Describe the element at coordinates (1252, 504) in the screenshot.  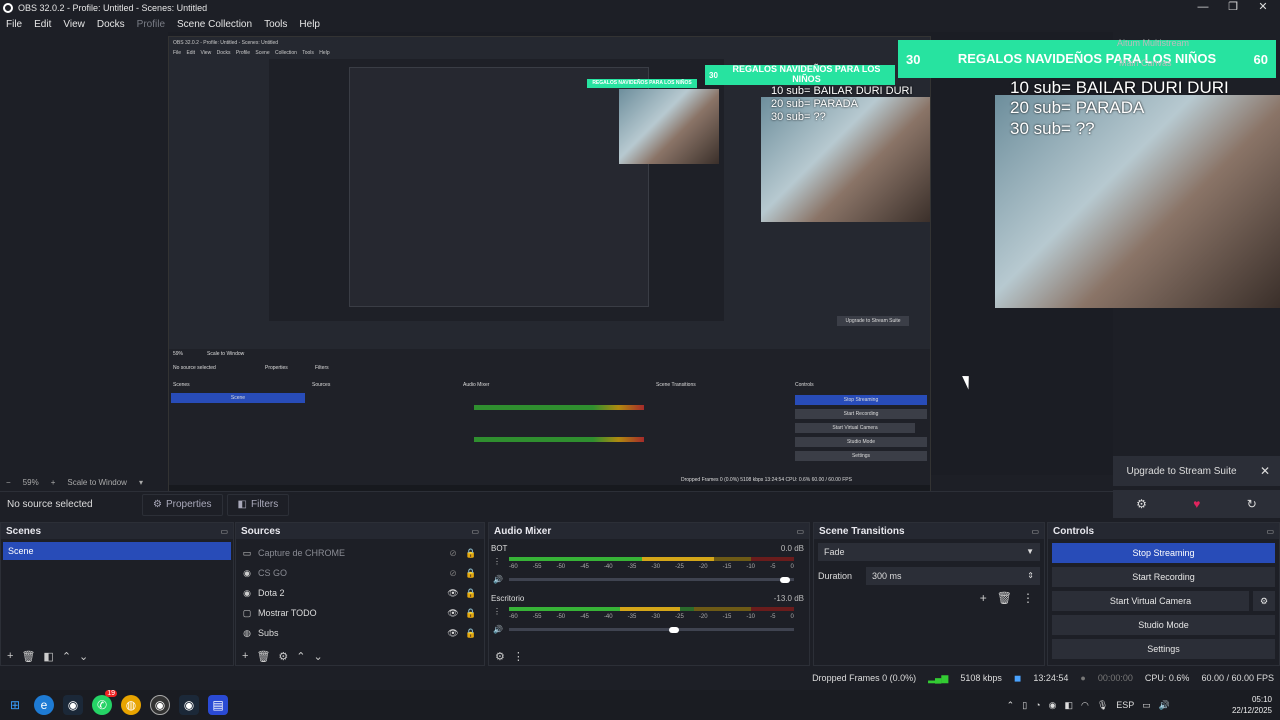
I see `refresh-icon: ↻` at that location.